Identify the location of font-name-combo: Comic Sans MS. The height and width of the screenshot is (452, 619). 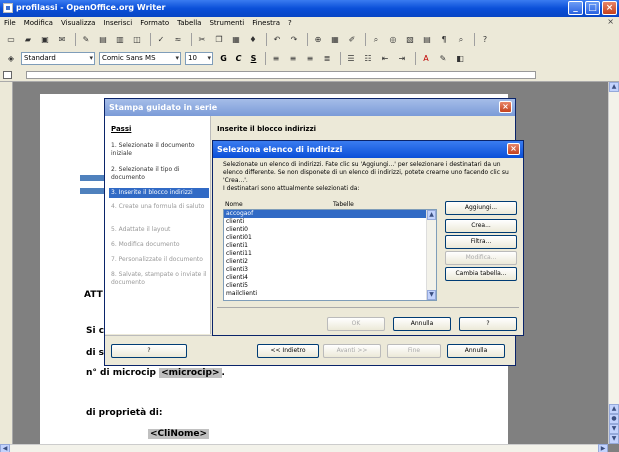
(140, 58).